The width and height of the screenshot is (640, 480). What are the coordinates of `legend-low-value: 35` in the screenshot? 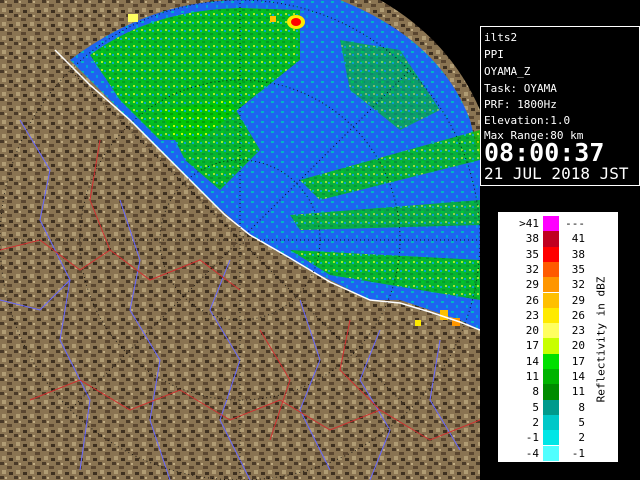 It's located at (532, 254).